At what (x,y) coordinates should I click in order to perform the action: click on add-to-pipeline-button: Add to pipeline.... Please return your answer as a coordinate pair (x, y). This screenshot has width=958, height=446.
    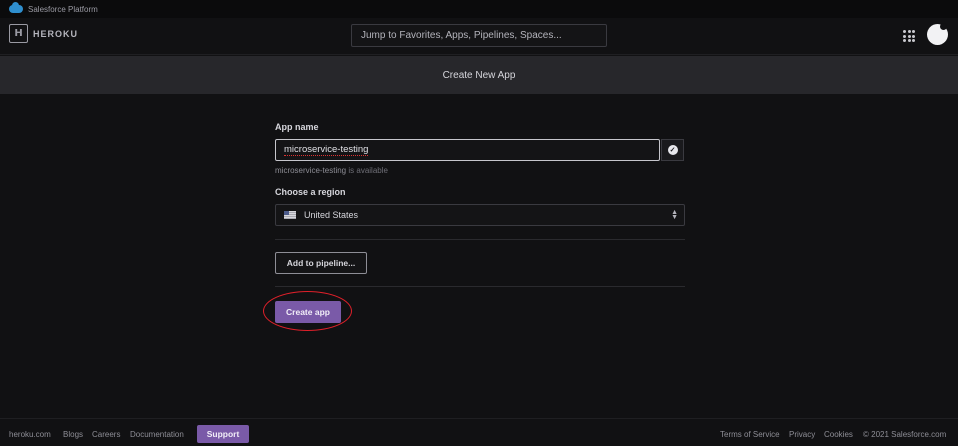
    Looking at the image, I should click on (321, 263).